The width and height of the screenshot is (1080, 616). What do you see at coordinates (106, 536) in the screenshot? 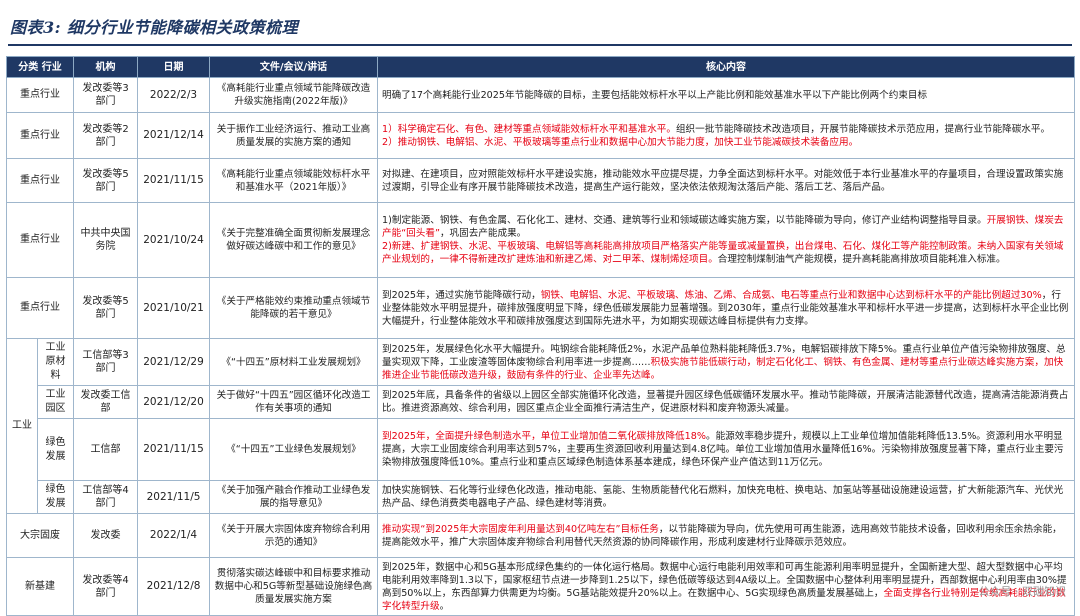
I see `org-cell: 发改委` at bounding box center [106, 536].